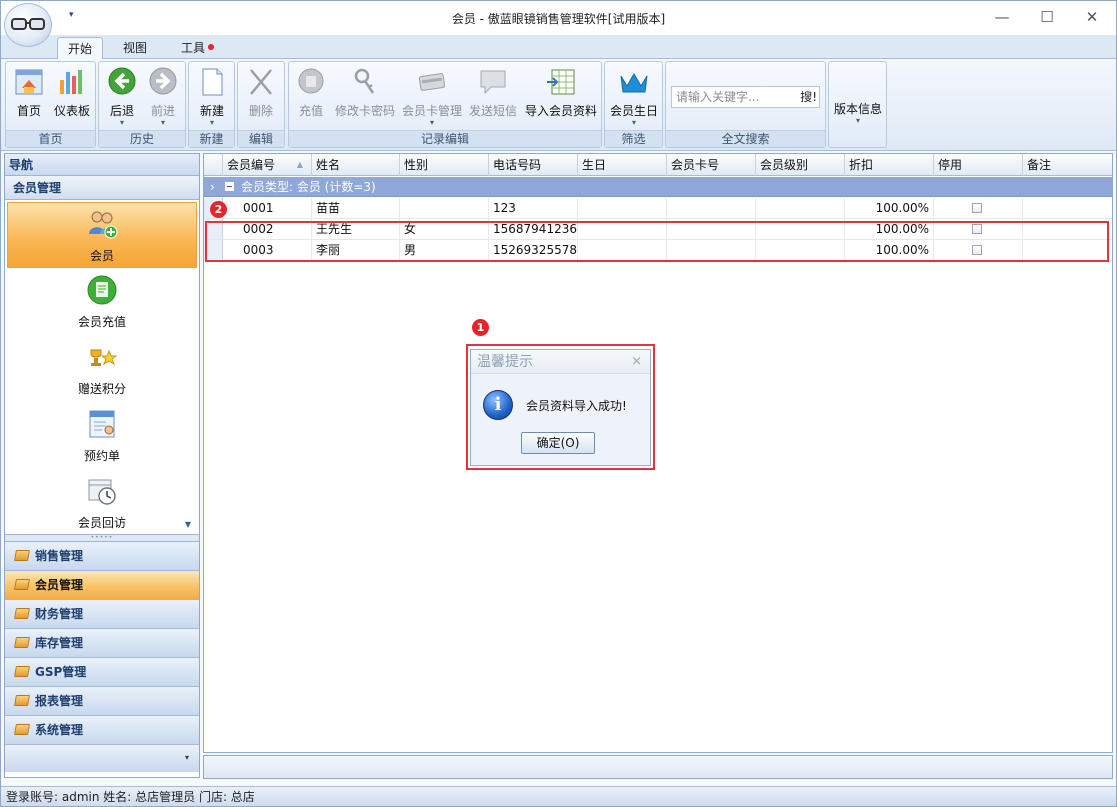 The width and height of the screenshot is (1117, 807). What do you see at coordinates (480, 327) in the screenshot?
I see `annotation-badge-1: 1` at bounding box center [480, 327].